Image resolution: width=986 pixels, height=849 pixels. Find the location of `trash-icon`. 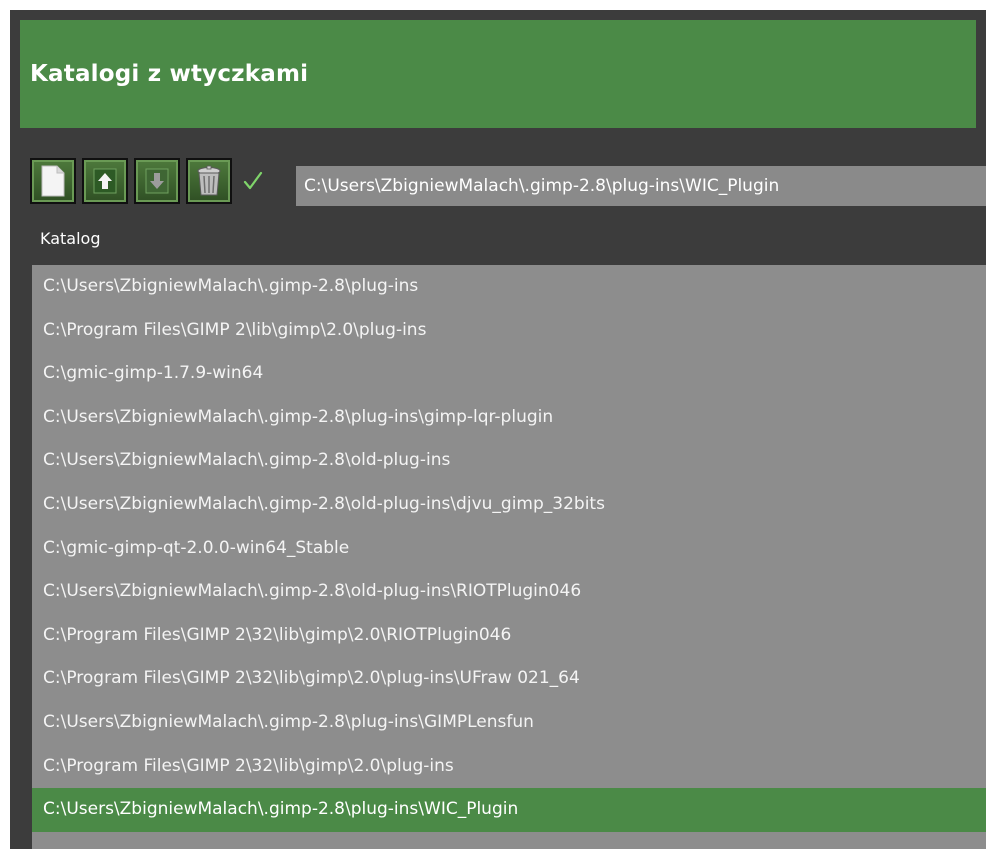

trash-icon is located at coordinates (209, 180).